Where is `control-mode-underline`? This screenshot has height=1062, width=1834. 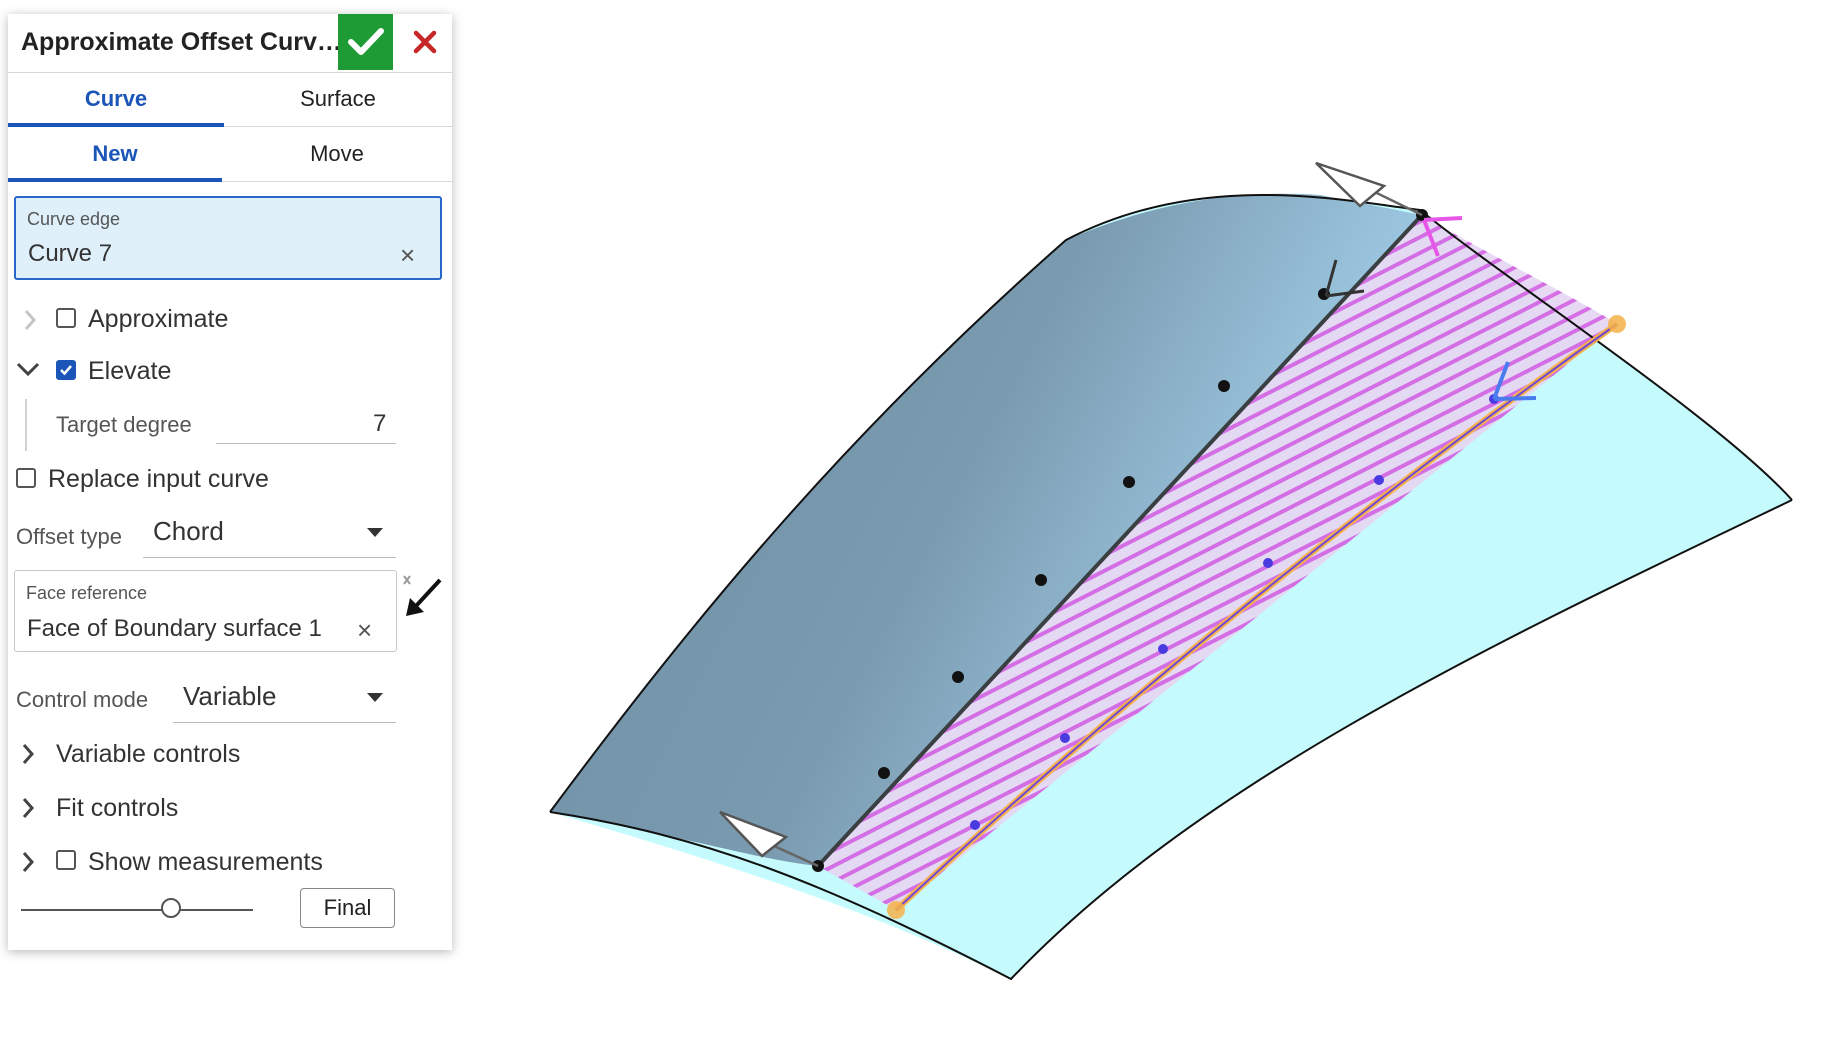 control-mode-underline is located at coordinates (284, 722).